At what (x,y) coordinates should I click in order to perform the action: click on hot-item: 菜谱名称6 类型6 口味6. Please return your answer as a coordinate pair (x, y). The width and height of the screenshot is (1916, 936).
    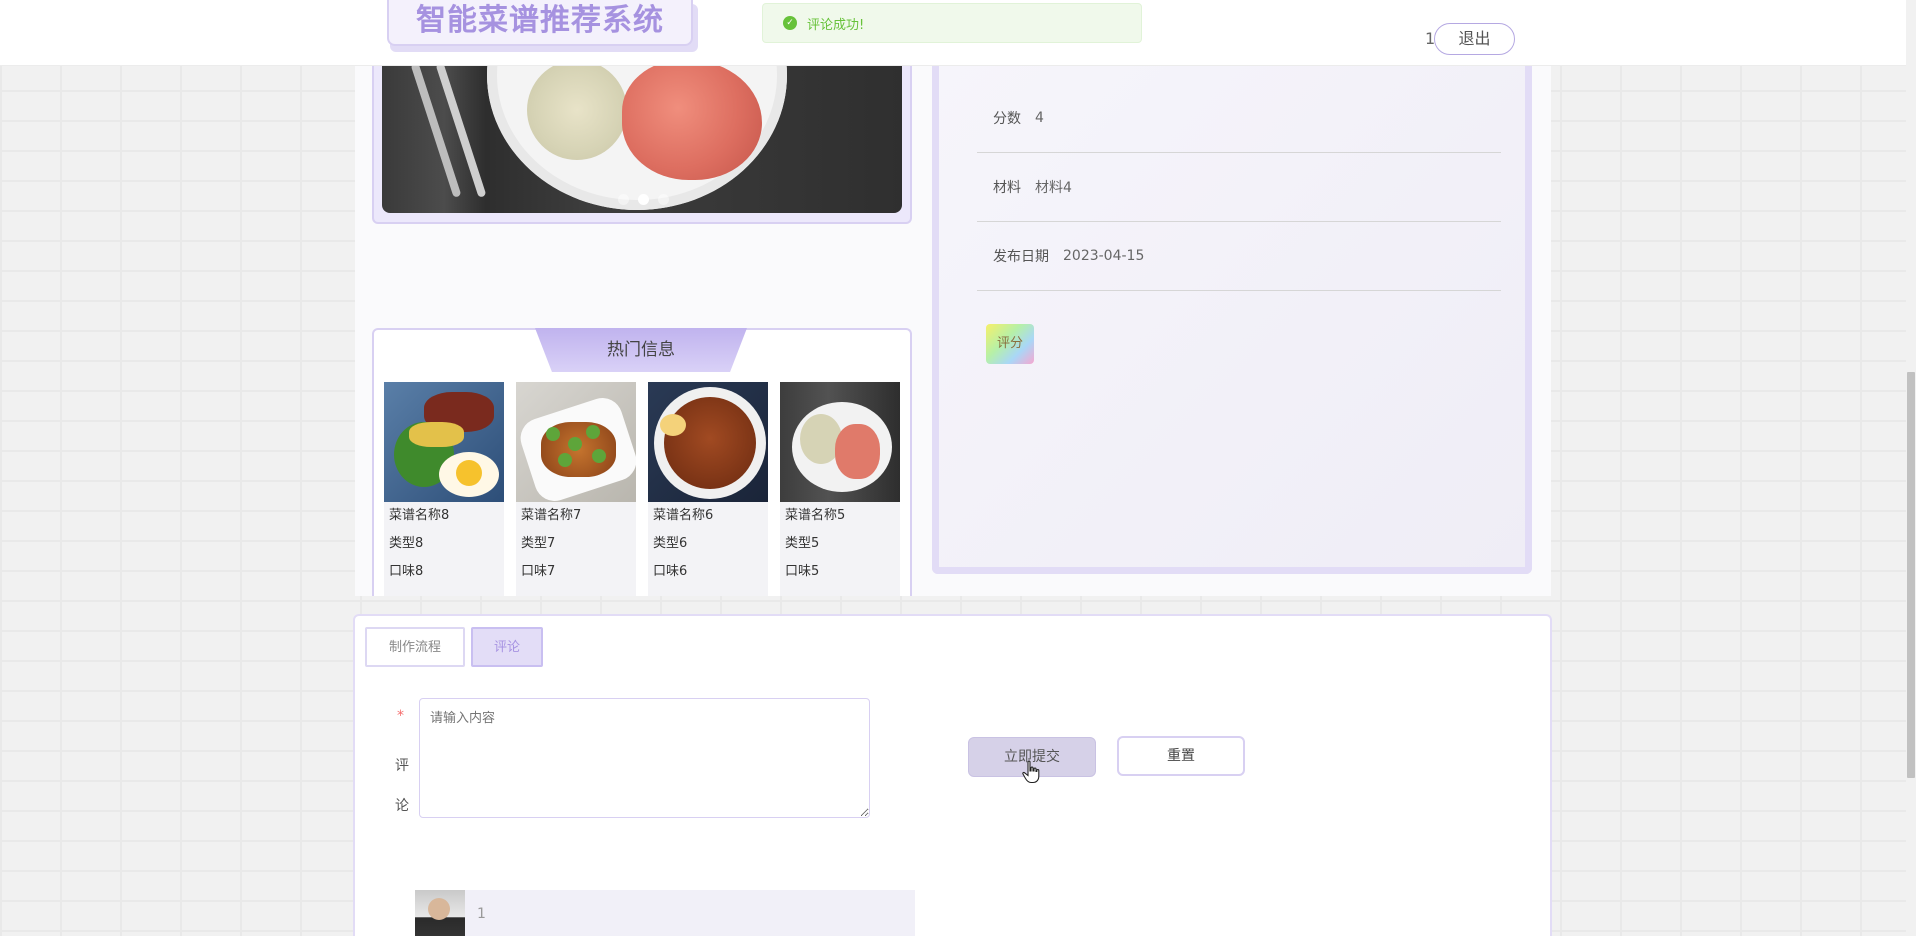
    Looking at the image, I should click on (708, 489).